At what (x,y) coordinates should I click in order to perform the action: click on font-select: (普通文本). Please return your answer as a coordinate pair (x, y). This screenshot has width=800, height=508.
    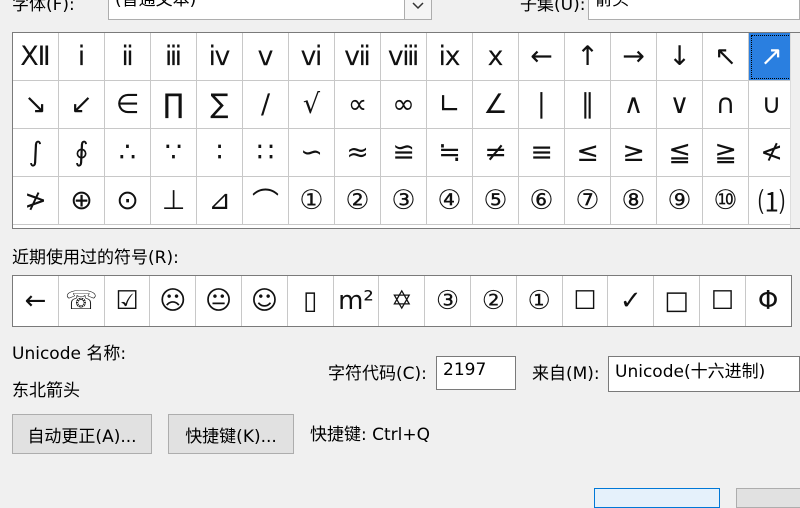
    Looking at the image, I should click on (270, 10).